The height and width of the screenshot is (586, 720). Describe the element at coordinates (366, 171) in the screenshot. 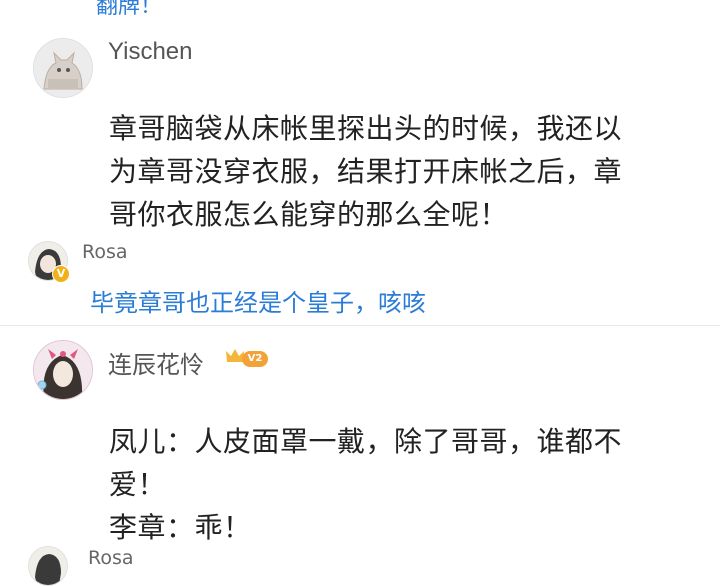

I see `comment-line: 为章哥没穿衣服，结果打开床帐之后，章` at that location.